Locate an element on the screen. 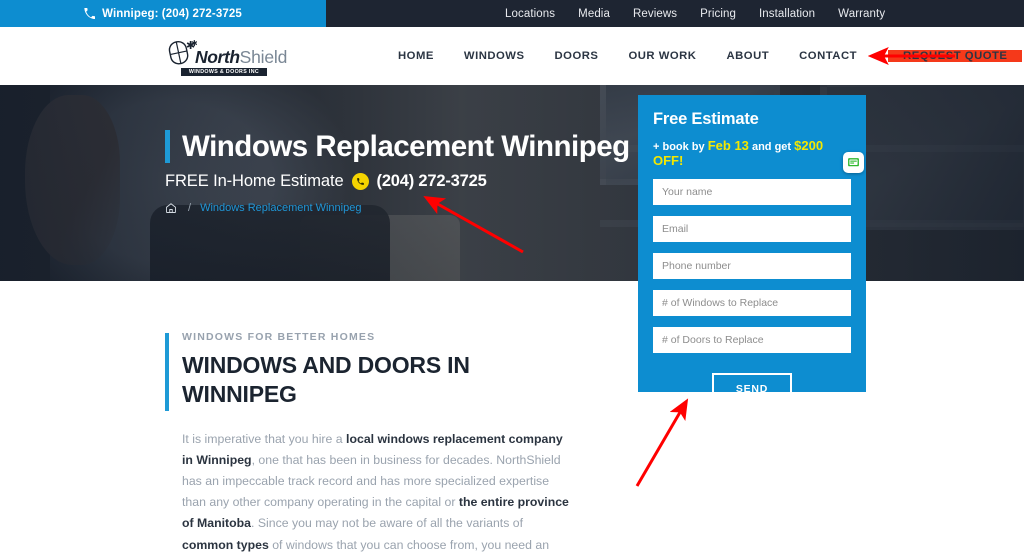  topbar-link-reviews: Reviews is located at coordinates (655, 14).